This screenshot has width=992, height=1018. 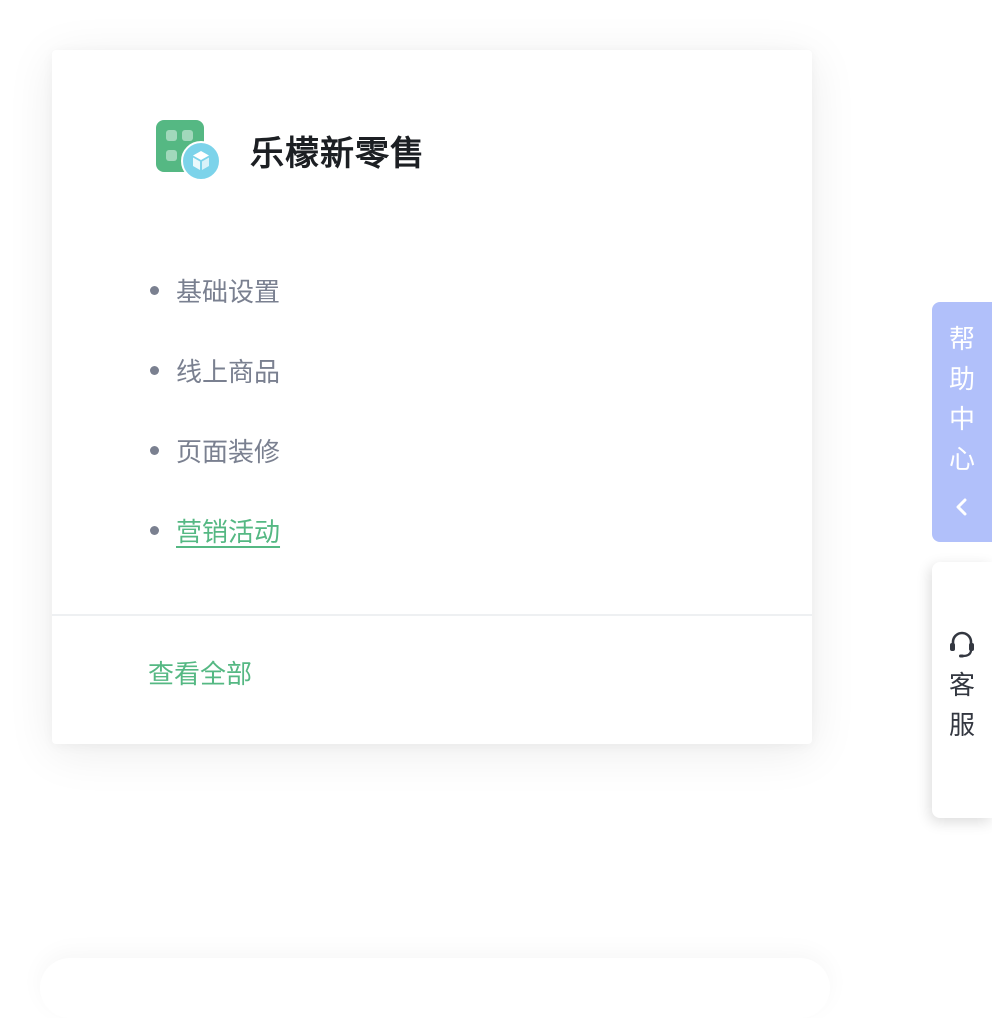 What do you see at coordinates (228, 292) in the screenshot?
I see `list-item-label: 基础设置` at bounding box center [228, 292].